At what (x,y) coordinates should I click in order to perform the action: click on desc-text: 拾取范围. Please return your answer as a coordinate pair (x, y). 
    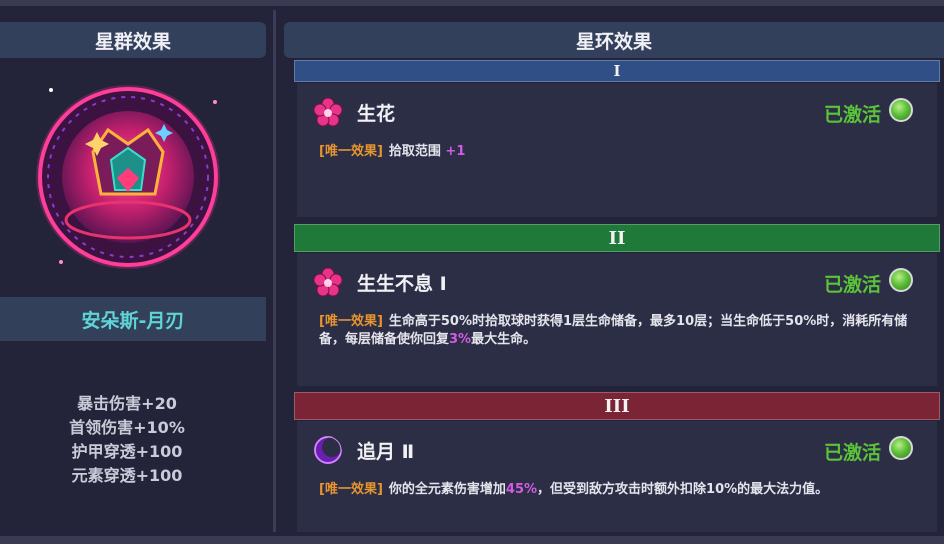
    Looking at the image, I should click on (417, 151).